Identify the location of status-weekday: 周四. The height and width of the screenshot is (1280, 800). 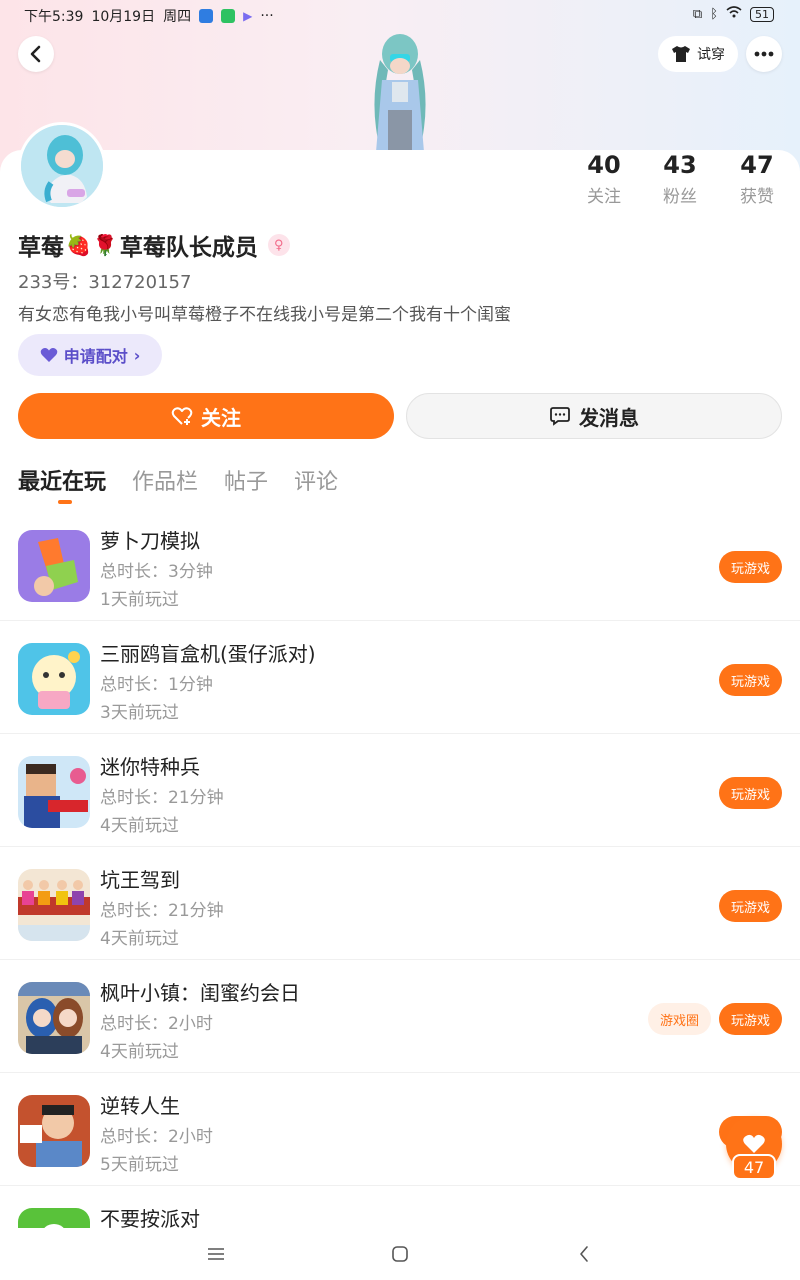
(177, 17).